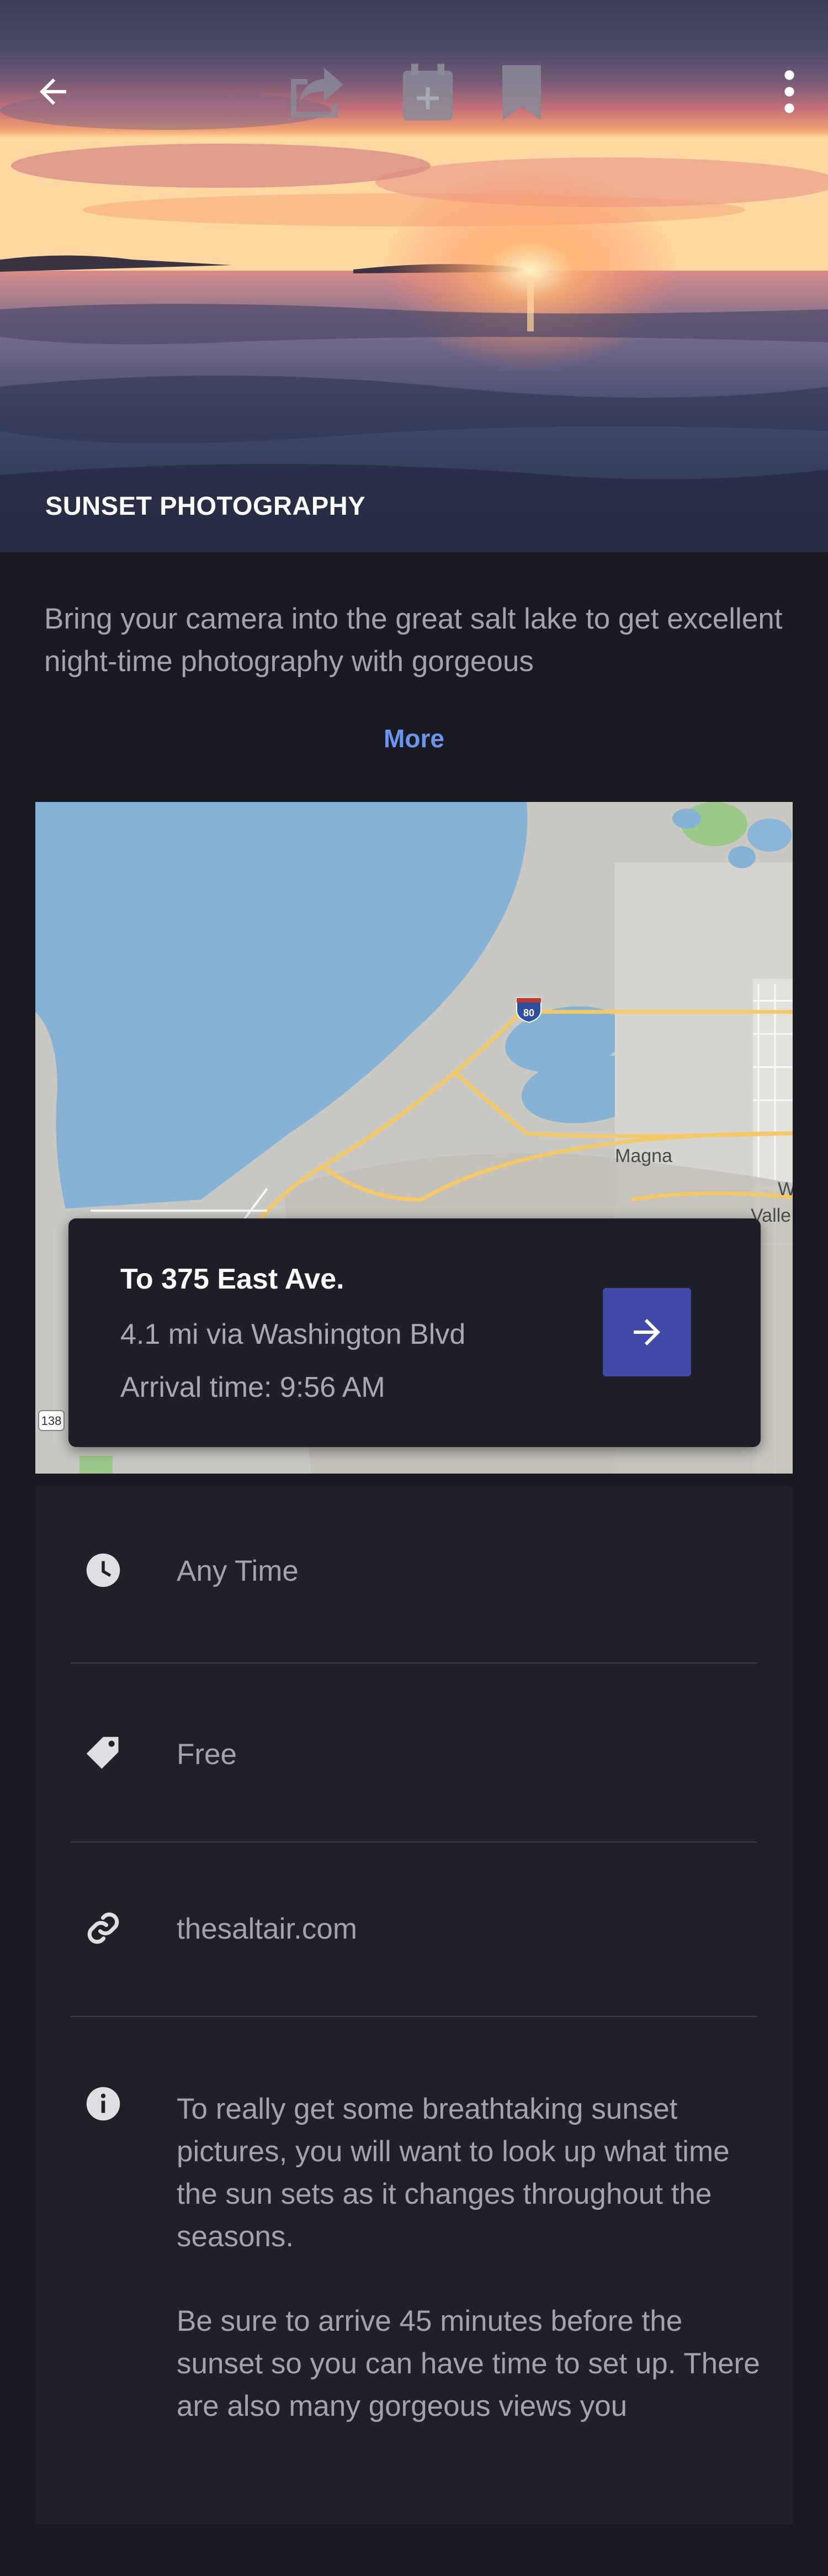 Image resolution: width=828 pixels, height=2576 pixels. Describe the element at coordinates (103, 2104) in the screenshot. I see `info-icon` at that location.